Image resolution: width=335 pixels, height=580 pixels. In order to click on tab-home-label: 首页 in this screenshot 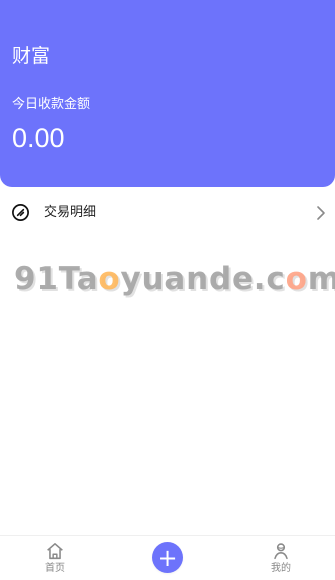, I will do `click(55, 568)`.